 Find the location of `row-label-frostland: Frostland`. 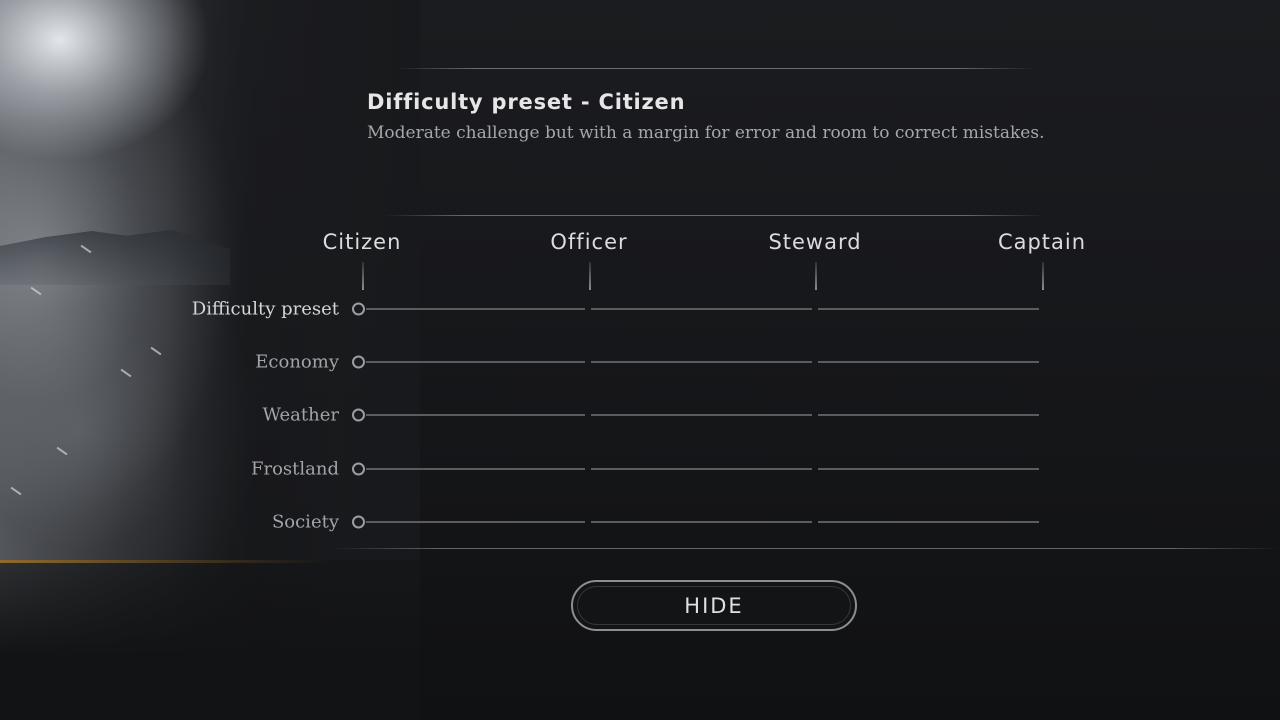

row-label-frostland: Frostland is located at coordinates (294, 469).